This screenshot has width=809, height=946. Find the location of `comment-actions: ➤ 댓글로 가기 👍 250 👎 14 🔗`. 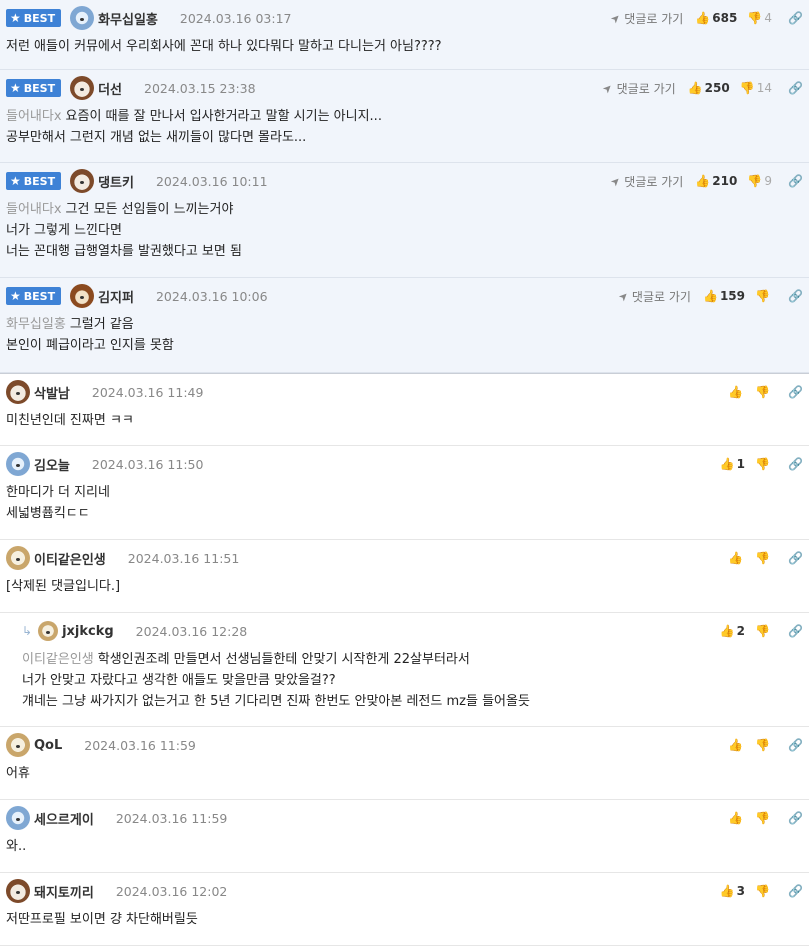

comment-actions: ➤ 댓글로 가기 👍 250 👎 14 🔗 is located at coordinates (701, 88).